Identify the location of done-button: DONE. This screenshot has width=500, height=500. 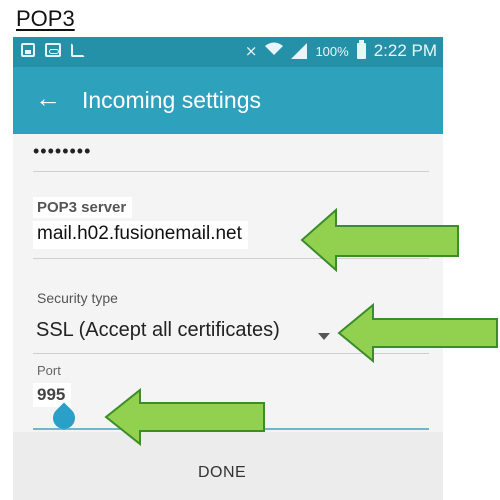
(222, 473).